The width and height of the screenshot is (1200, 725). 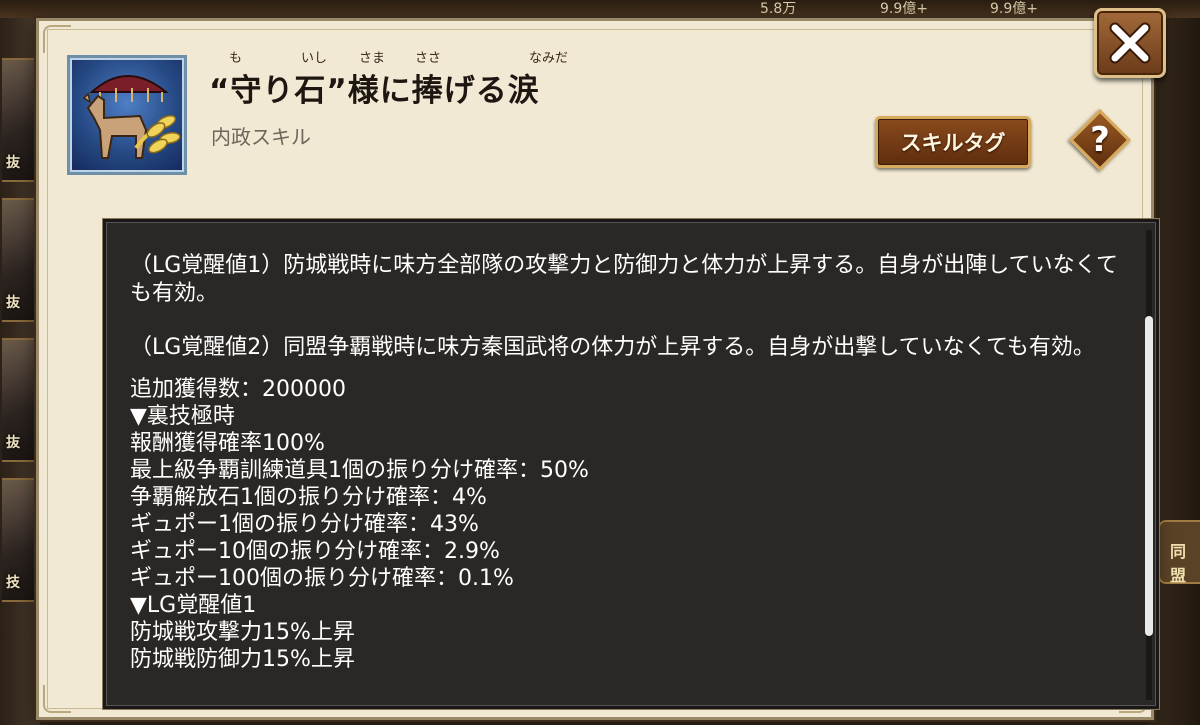 What do you see at coordinates (322, 578) in the screenshot?
I see `description-line: ギュポー100個の振り分け確率：0.1%` at bounding box center [322, 578].